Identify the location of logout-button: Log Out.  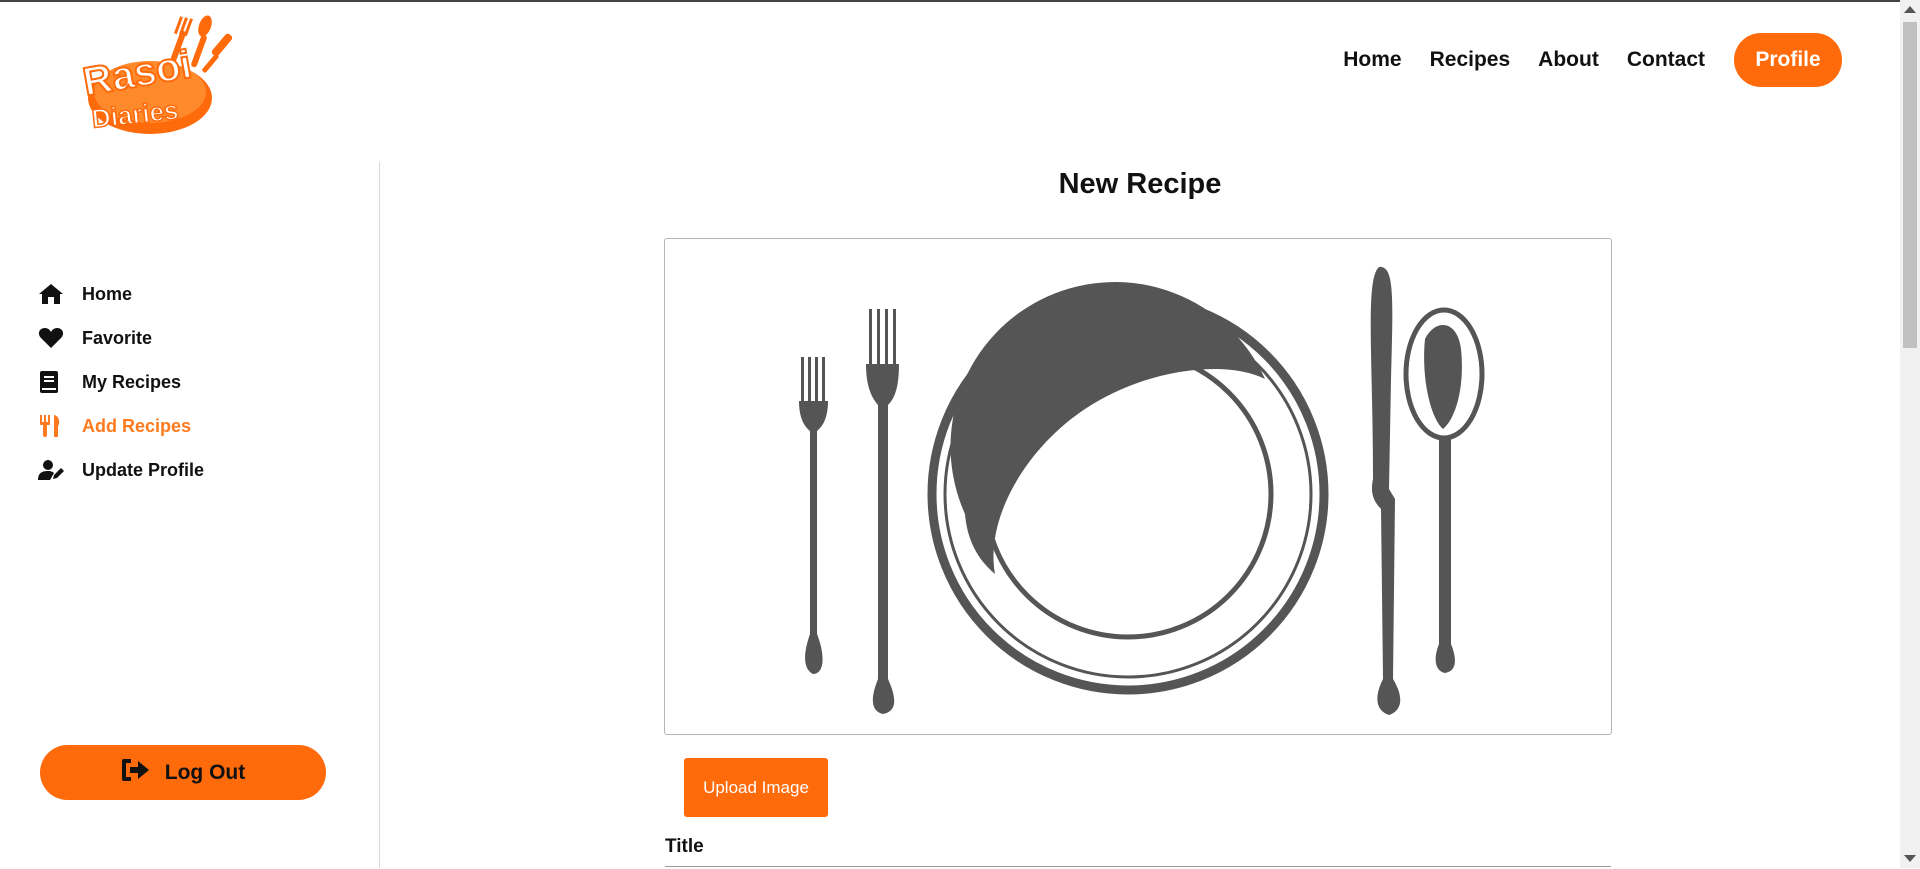
(183, 772).